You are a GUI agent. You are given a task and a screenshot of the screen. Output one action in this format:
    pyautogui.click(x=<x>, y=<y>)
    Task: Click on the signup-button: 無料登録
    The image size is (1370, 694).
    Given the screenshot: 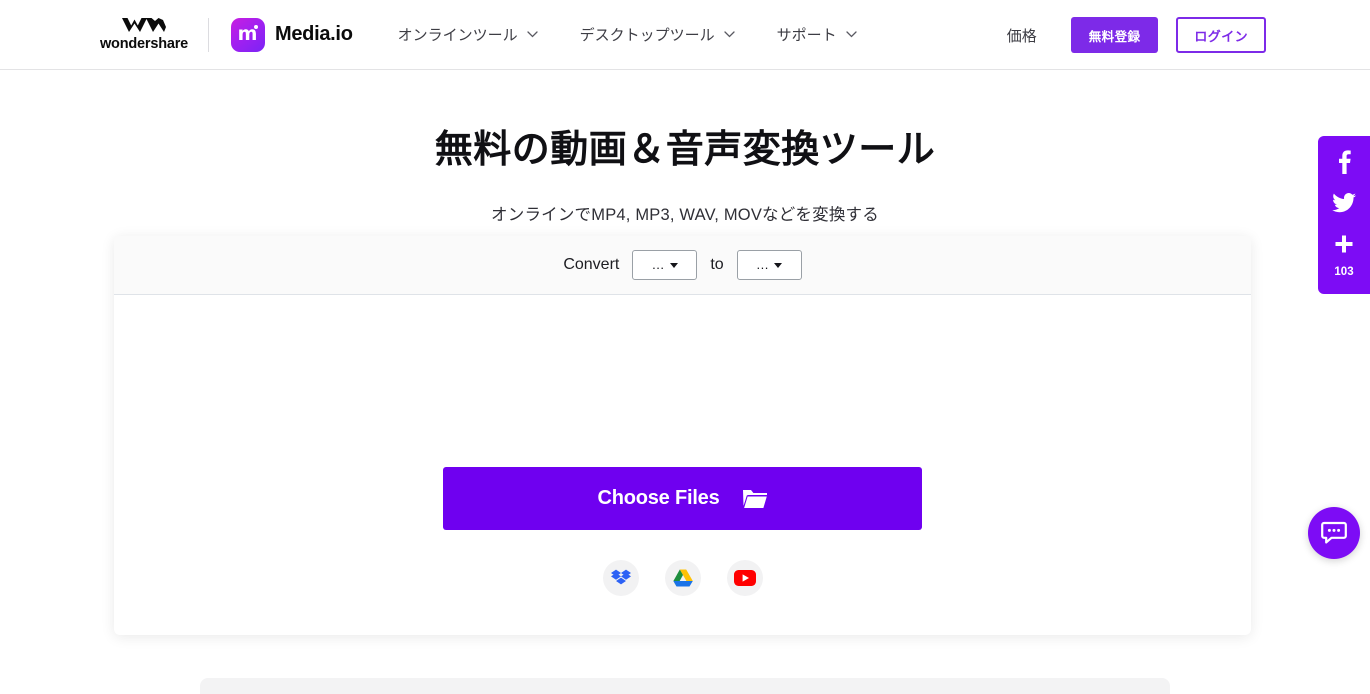 What is the action you would take?
    pyautogui.click(x=1114, y=35)
    